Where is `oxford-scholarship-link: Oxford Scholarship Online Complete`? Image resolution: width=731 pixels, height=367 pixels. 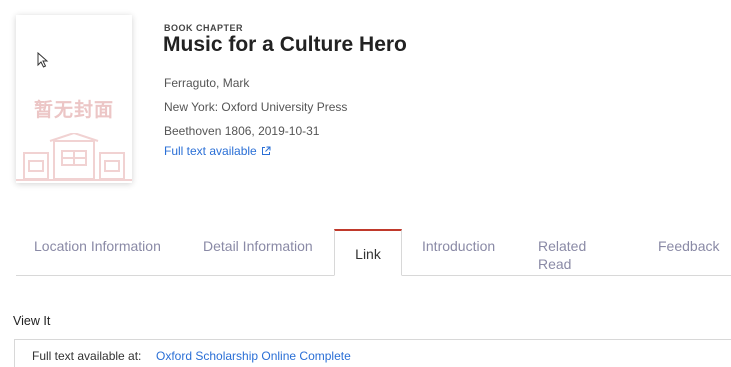
oxford-scholarship-link: Oxford Scholarship Online Complete is located at coordinates (253, 356).